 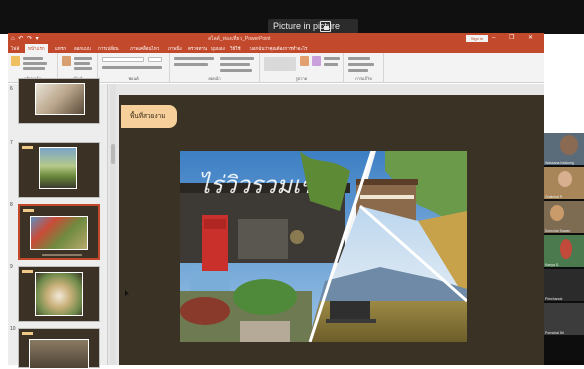 I want to click on scrollbar-thumb, so click(x=113, y=154).